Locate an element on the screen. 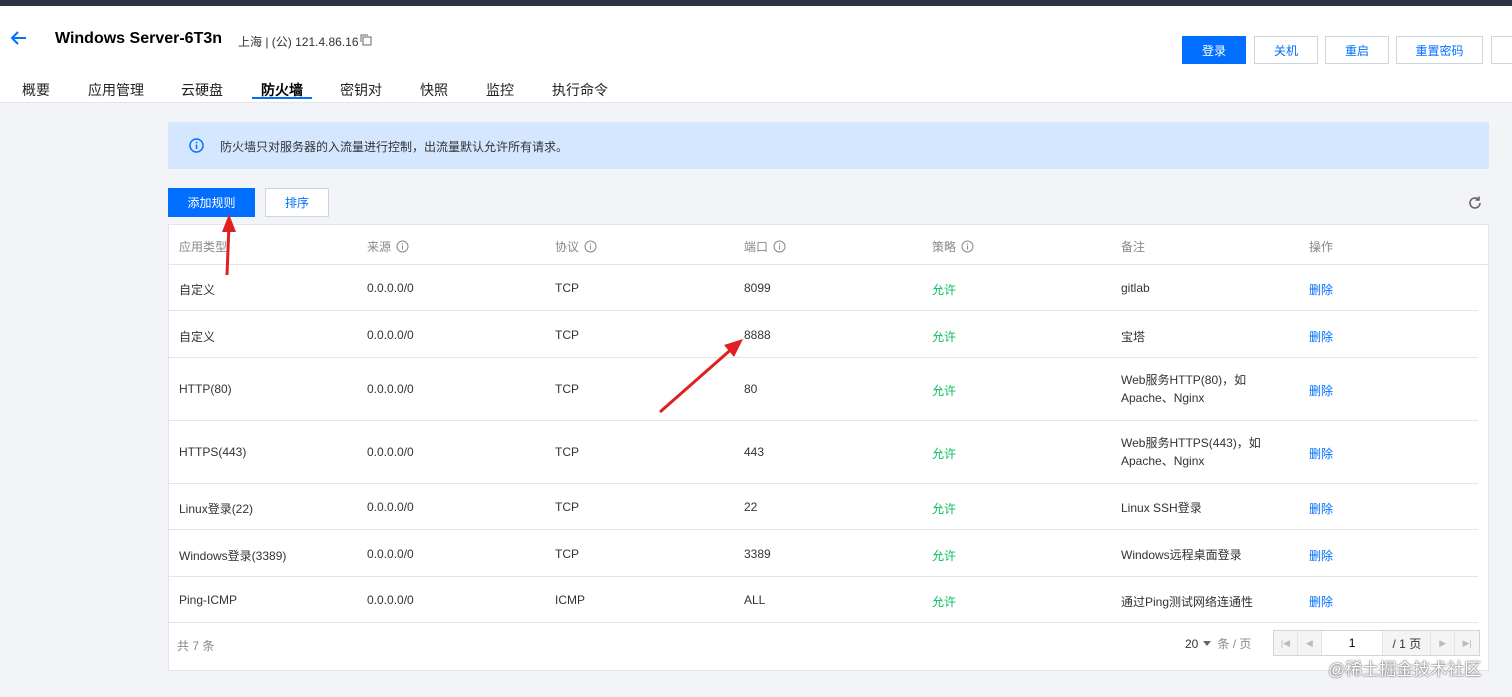 The width and height of the screenshot is (1512, 697). watermark: @稀土掘金技术社区 is located at coordinates (1405, 669).